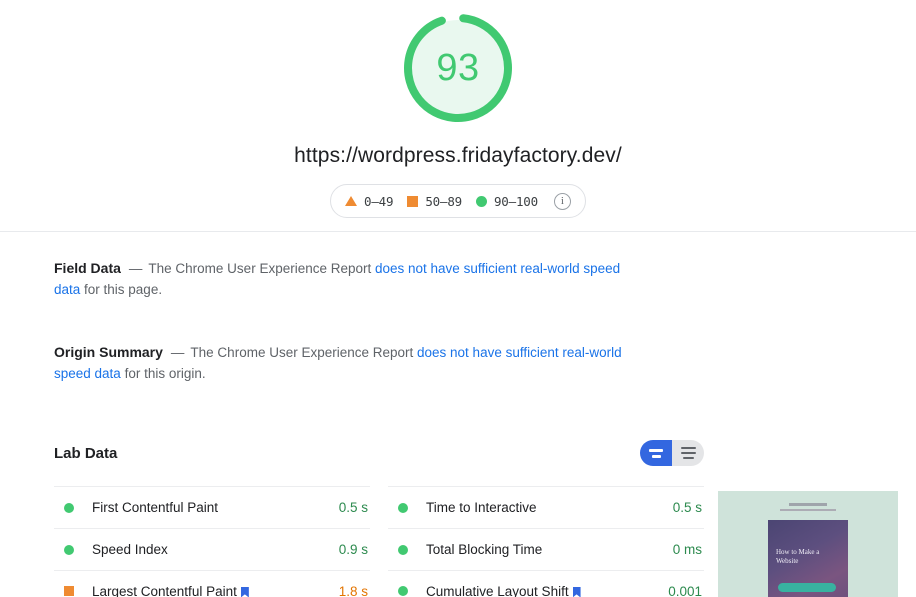 This screenshot has height=597, width=916. I want to click on lab-data-view-toggle, so click(672, 453).